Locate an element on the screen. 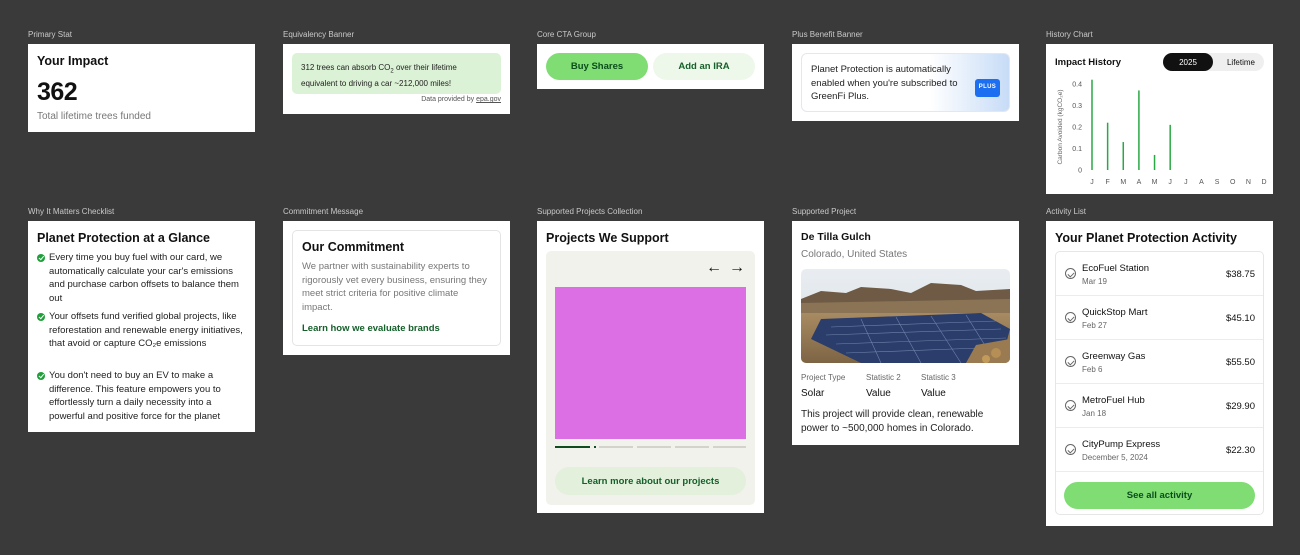 This screenshot has height=555, width=1300. project-location: Colorado, United States is located at coordinates (854, 254).